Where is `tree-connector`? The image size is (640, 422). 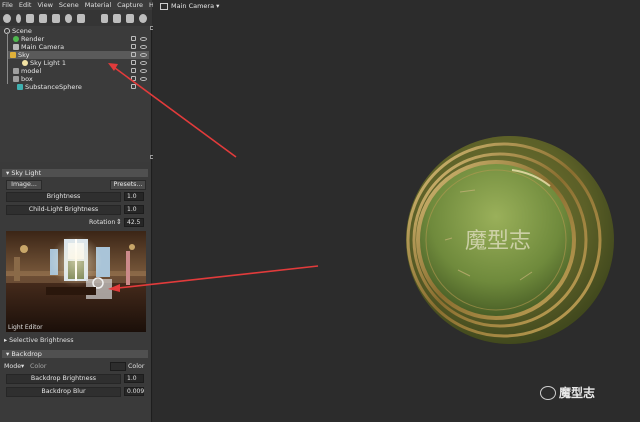
tree-connector is located at coordinates (7, 58).